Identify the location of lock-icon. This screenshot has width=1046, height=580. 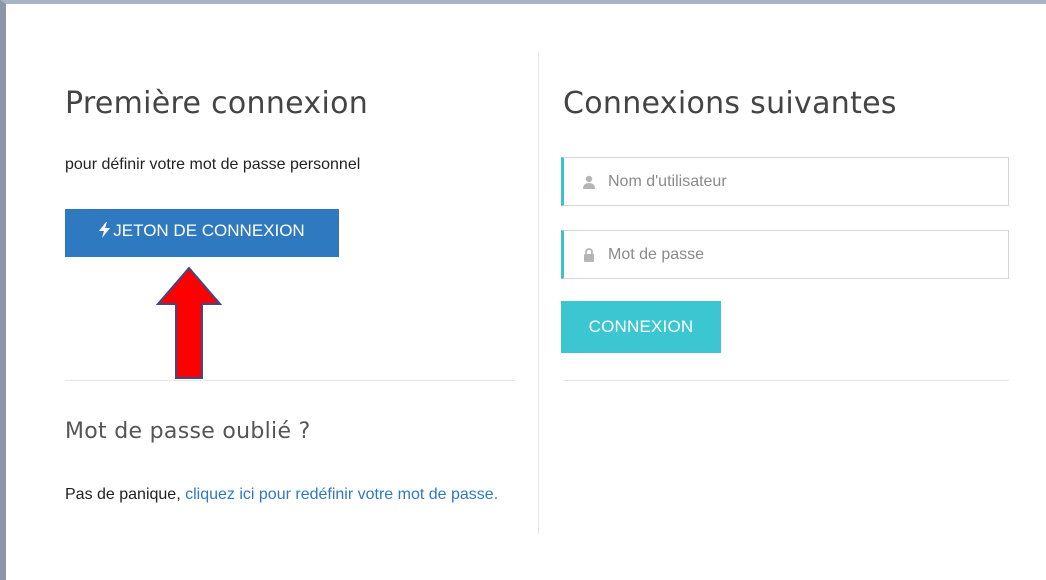
(589, 254).